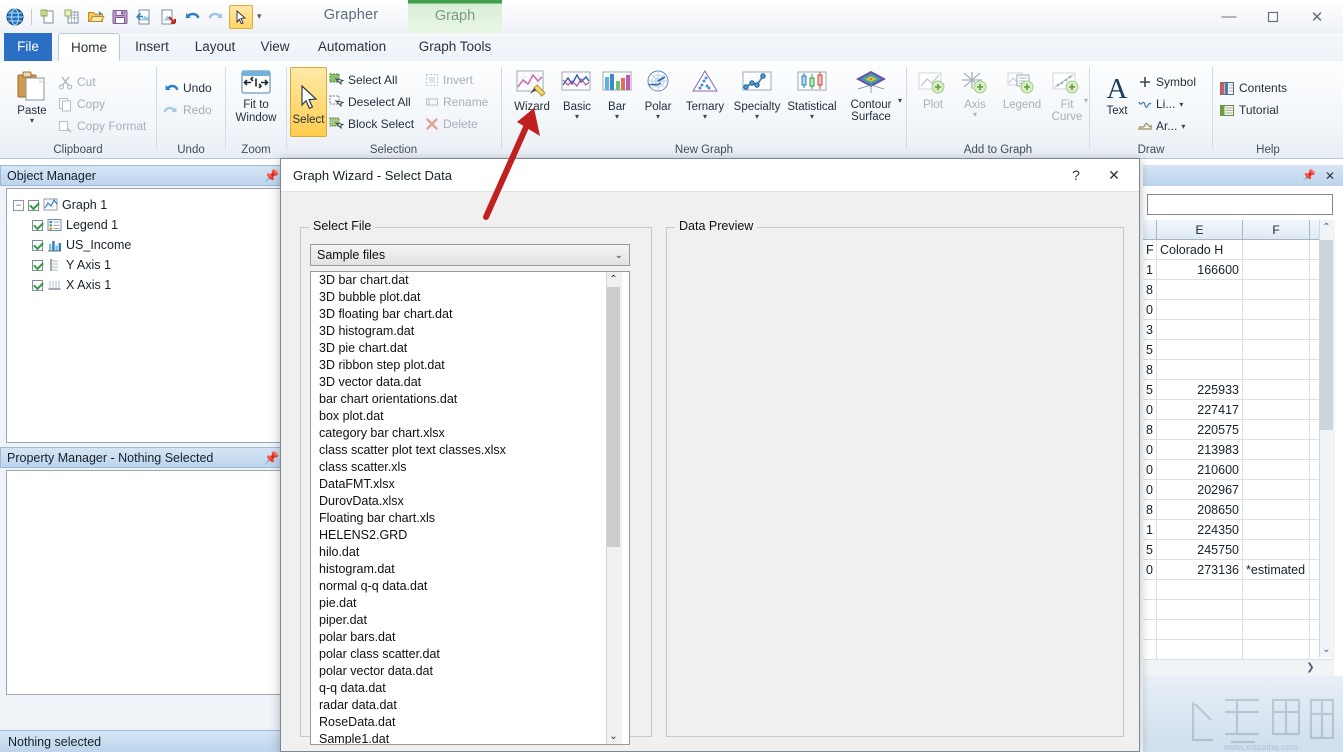  I want to click on col-header-e: E, so click(1200, 230).